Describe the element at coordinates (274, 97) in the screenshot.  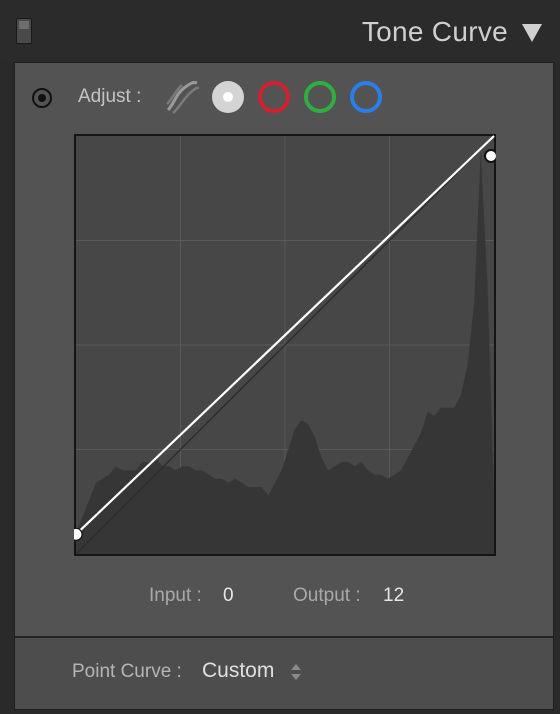
I see `red-channel-icon` at that location.